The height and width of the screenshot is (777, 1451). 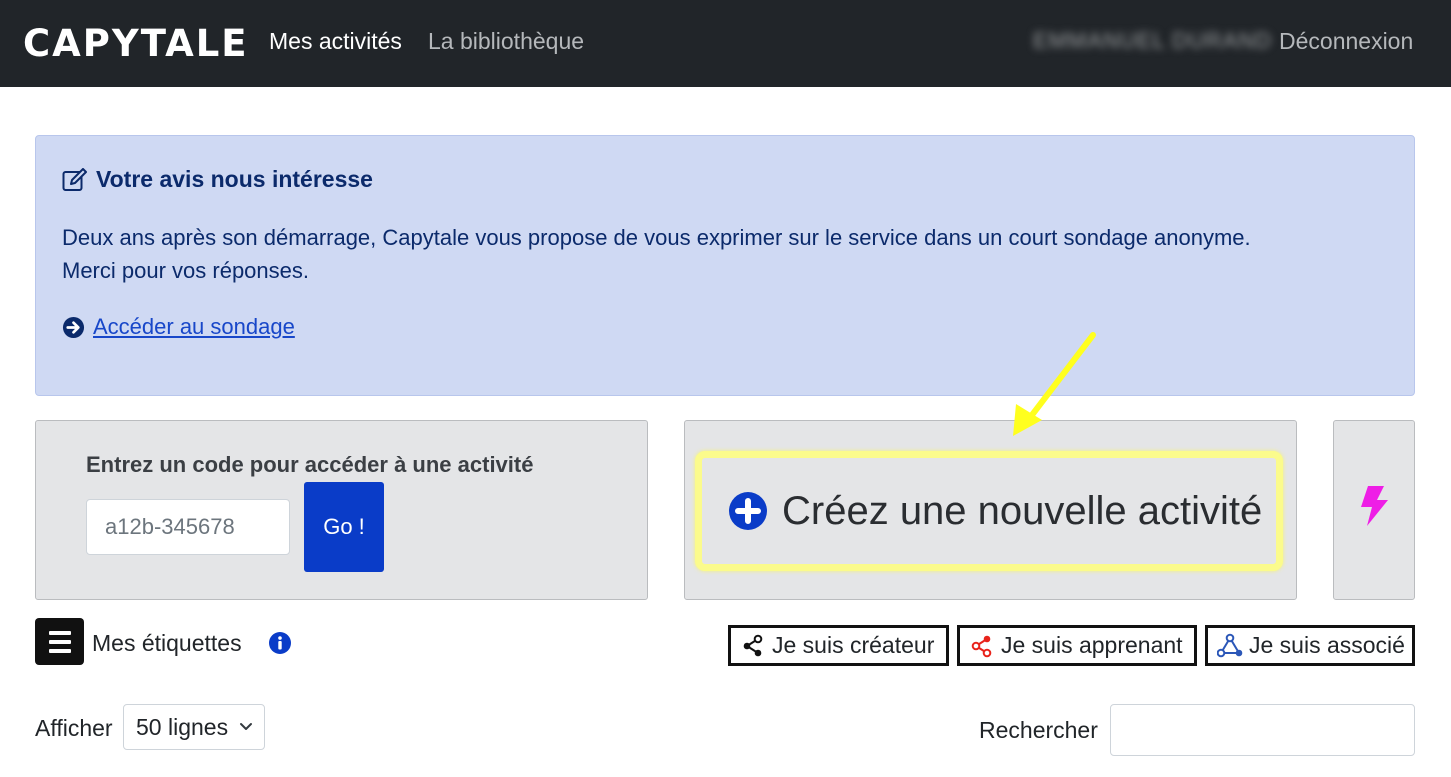 I want to click on alert-text-line2: Merci pour vos réponses., so click(x=185, y=270).